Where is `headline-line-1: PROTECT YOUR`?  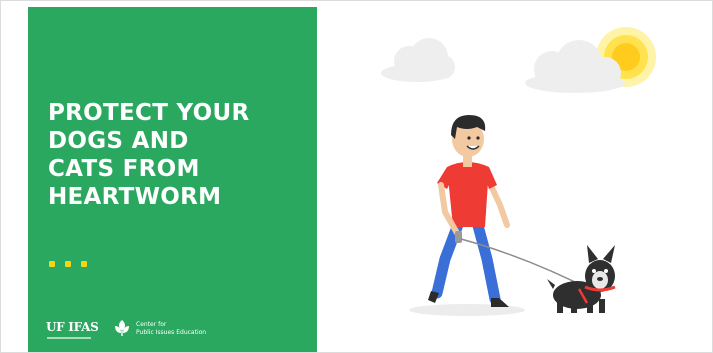 headline-line-1: PROTECT YOUR is located at coordinates (149, 113).